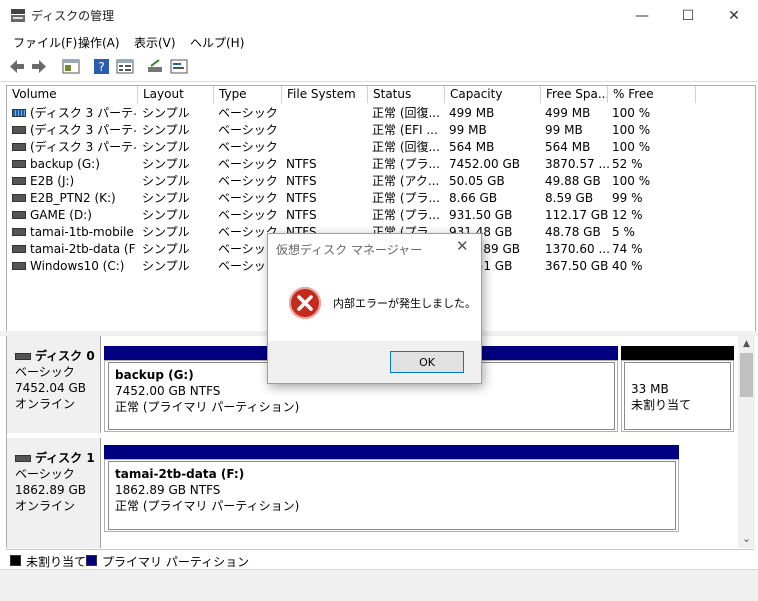 The height and width of the screenshot is (601, 758). I want to click on disk-icon, so click(23, 458).